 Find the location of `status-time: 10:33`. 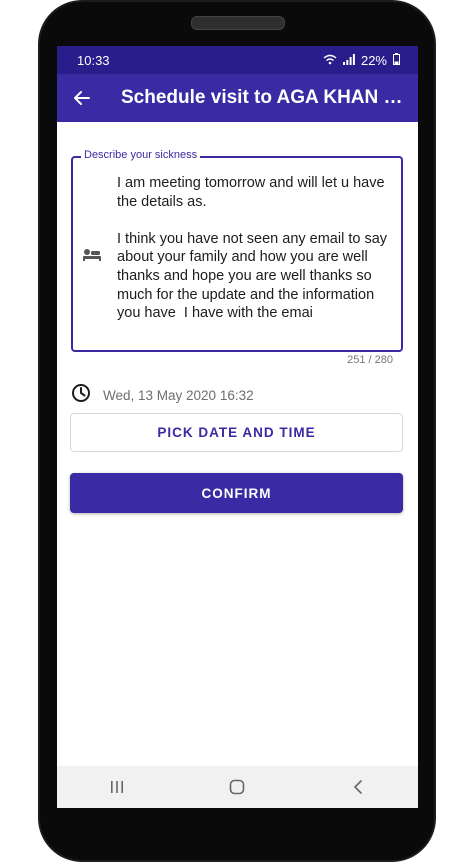

status-time: 10:33 is located at coordinates (93, 60).